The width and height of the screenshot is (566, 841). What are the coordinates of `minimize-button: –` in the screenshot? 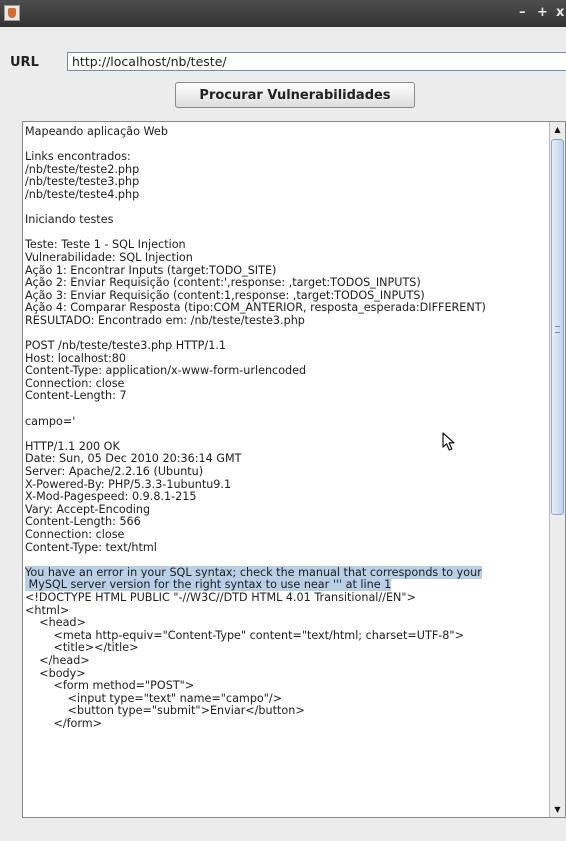 It's located at (522, 13).